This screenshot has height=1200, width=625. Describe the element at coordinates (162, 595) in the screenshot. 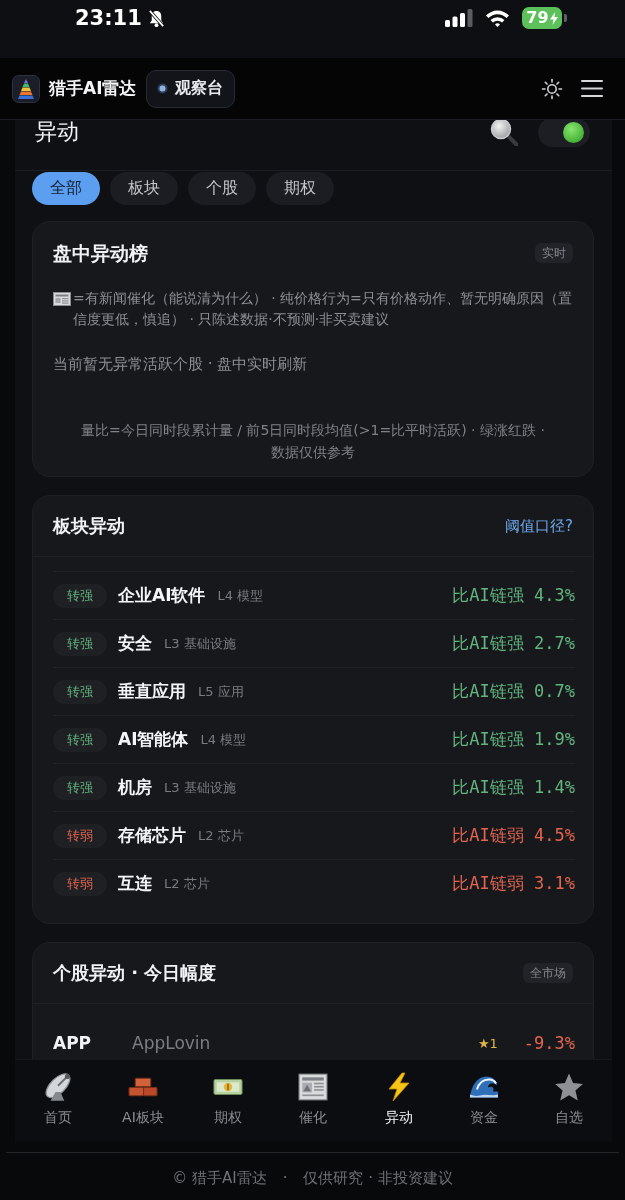

I see `sector-name: 企业AI软件` at that location.